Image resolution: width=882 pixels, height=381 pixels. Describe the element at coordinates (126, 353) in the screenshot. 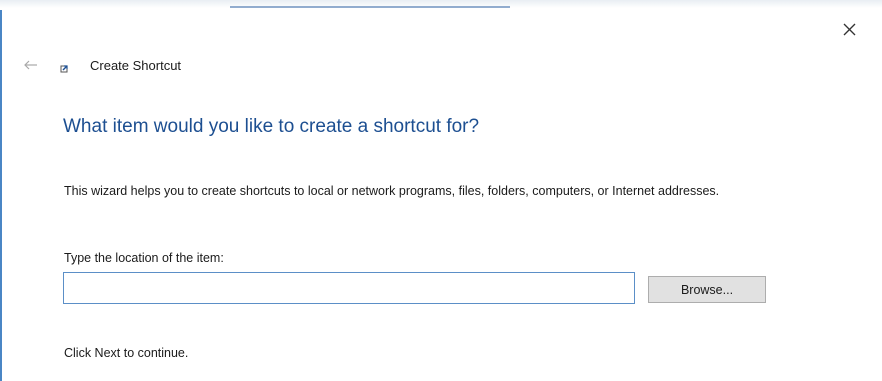

I see `continue-note: Click Next to continue.` at that location.